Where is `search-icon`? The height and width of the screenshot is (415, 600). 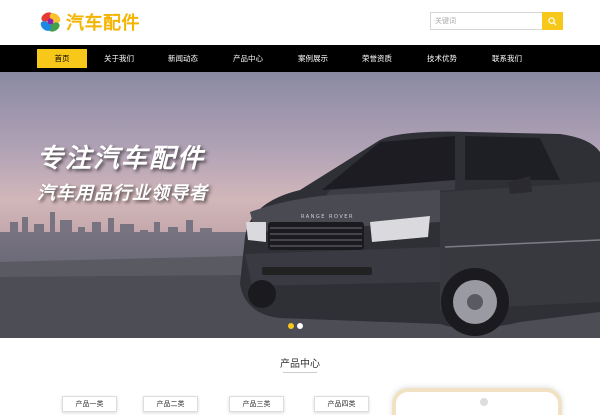 search-icon is located at coordinates (552, 21).